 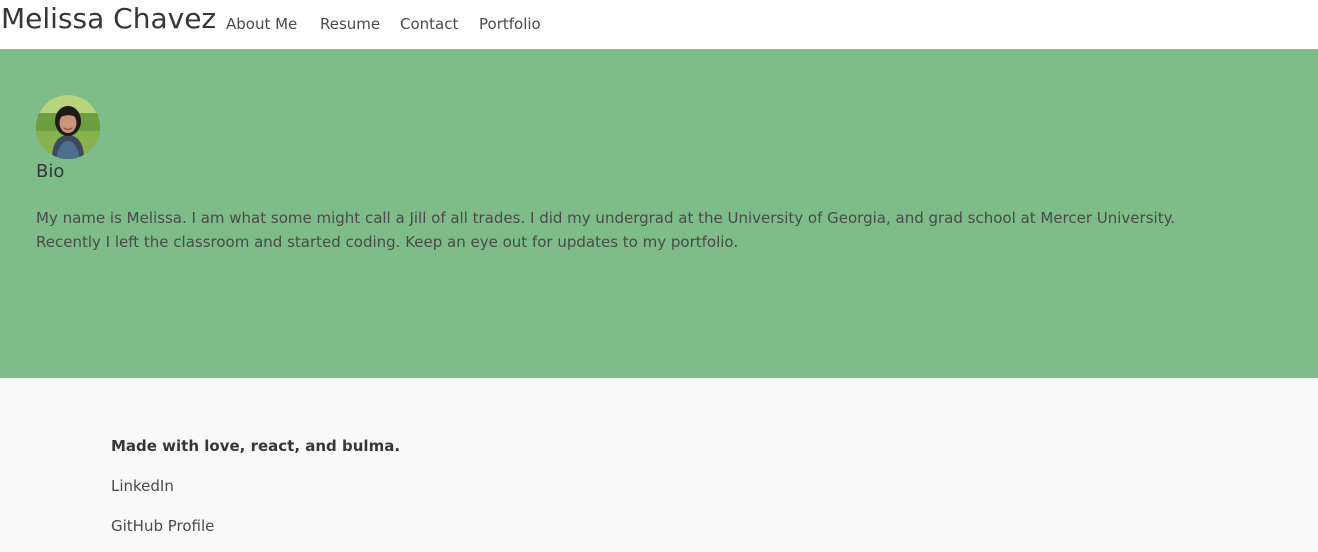 What do you see at coordinates (429, 24) in the screenshot?
I see `nav-item-contact: Contact` at bounding box center [429, 24].